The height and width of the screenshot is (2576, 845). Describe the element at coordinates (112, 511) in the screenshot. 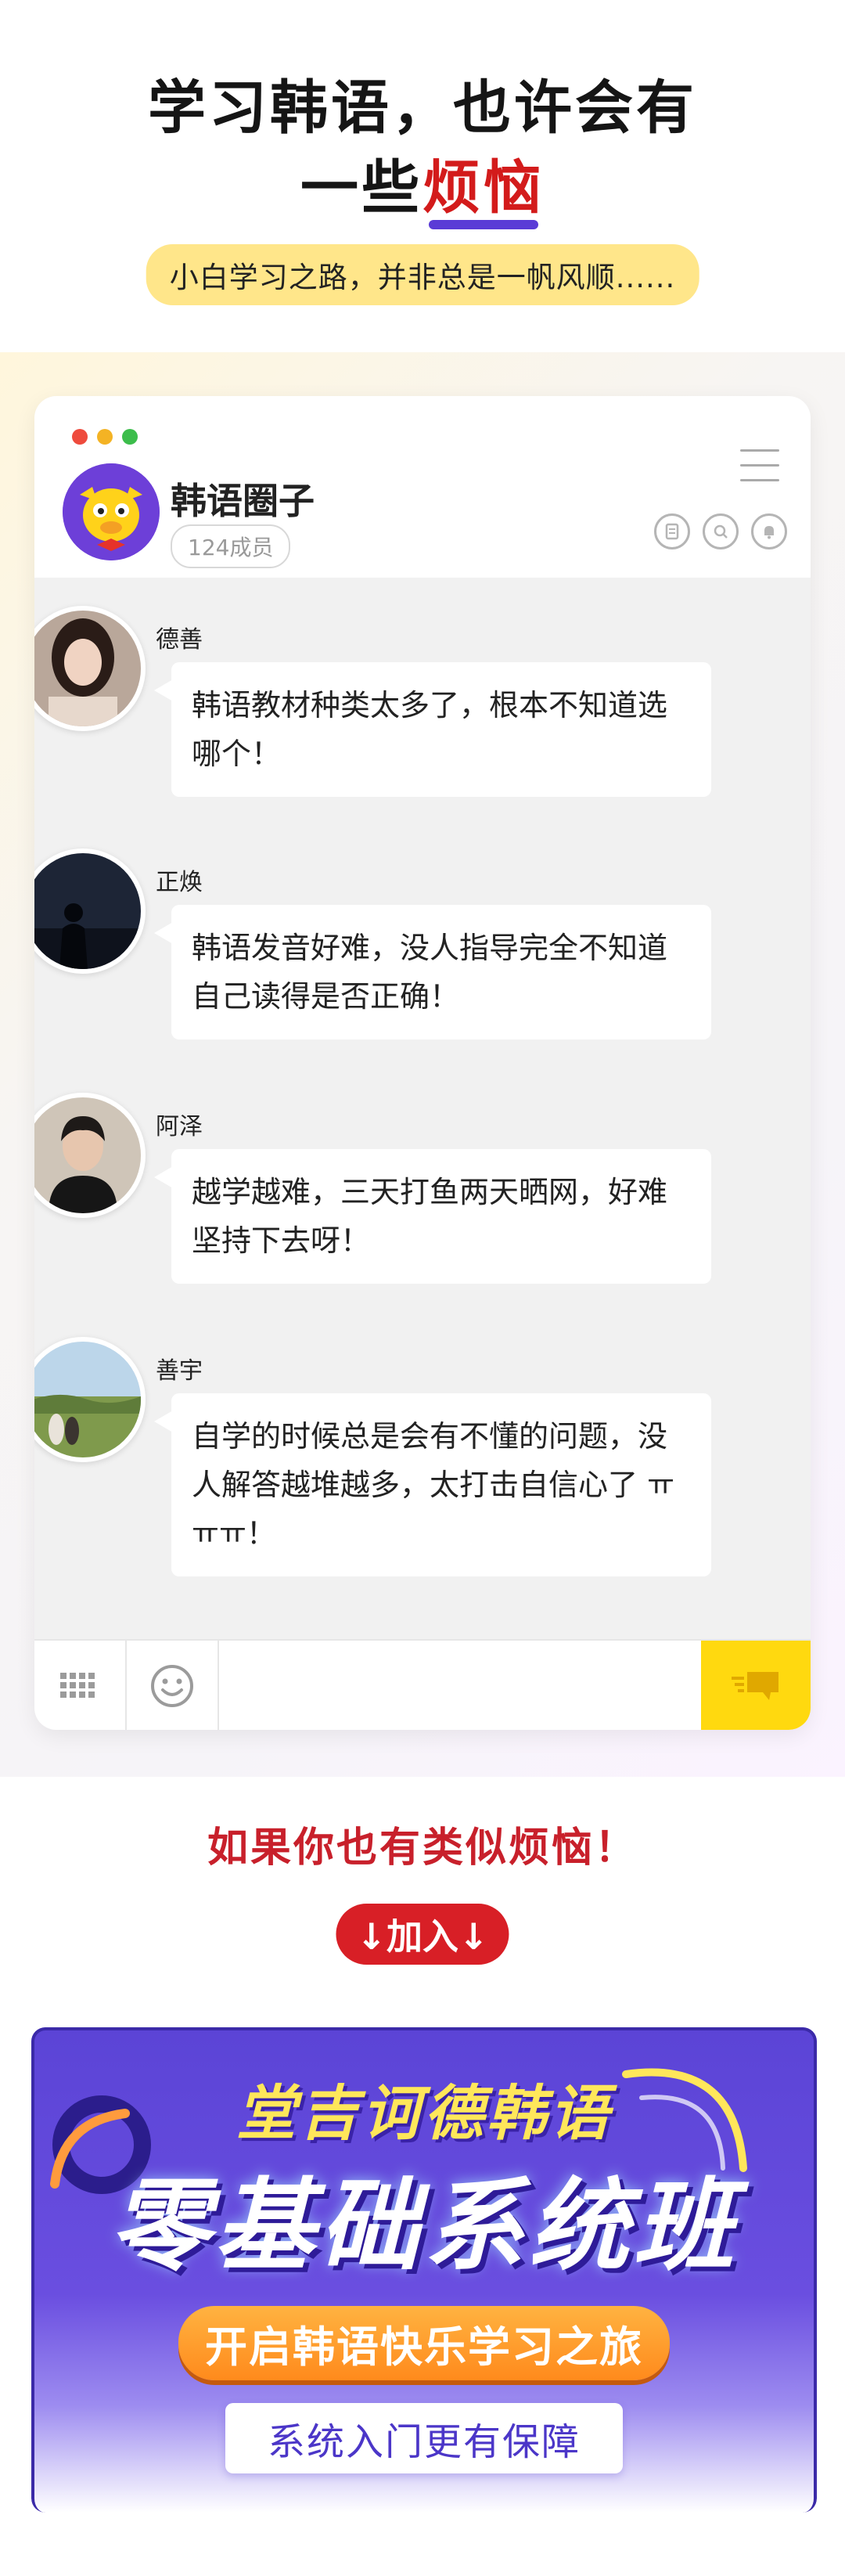

I see `group-avatar` at that location.